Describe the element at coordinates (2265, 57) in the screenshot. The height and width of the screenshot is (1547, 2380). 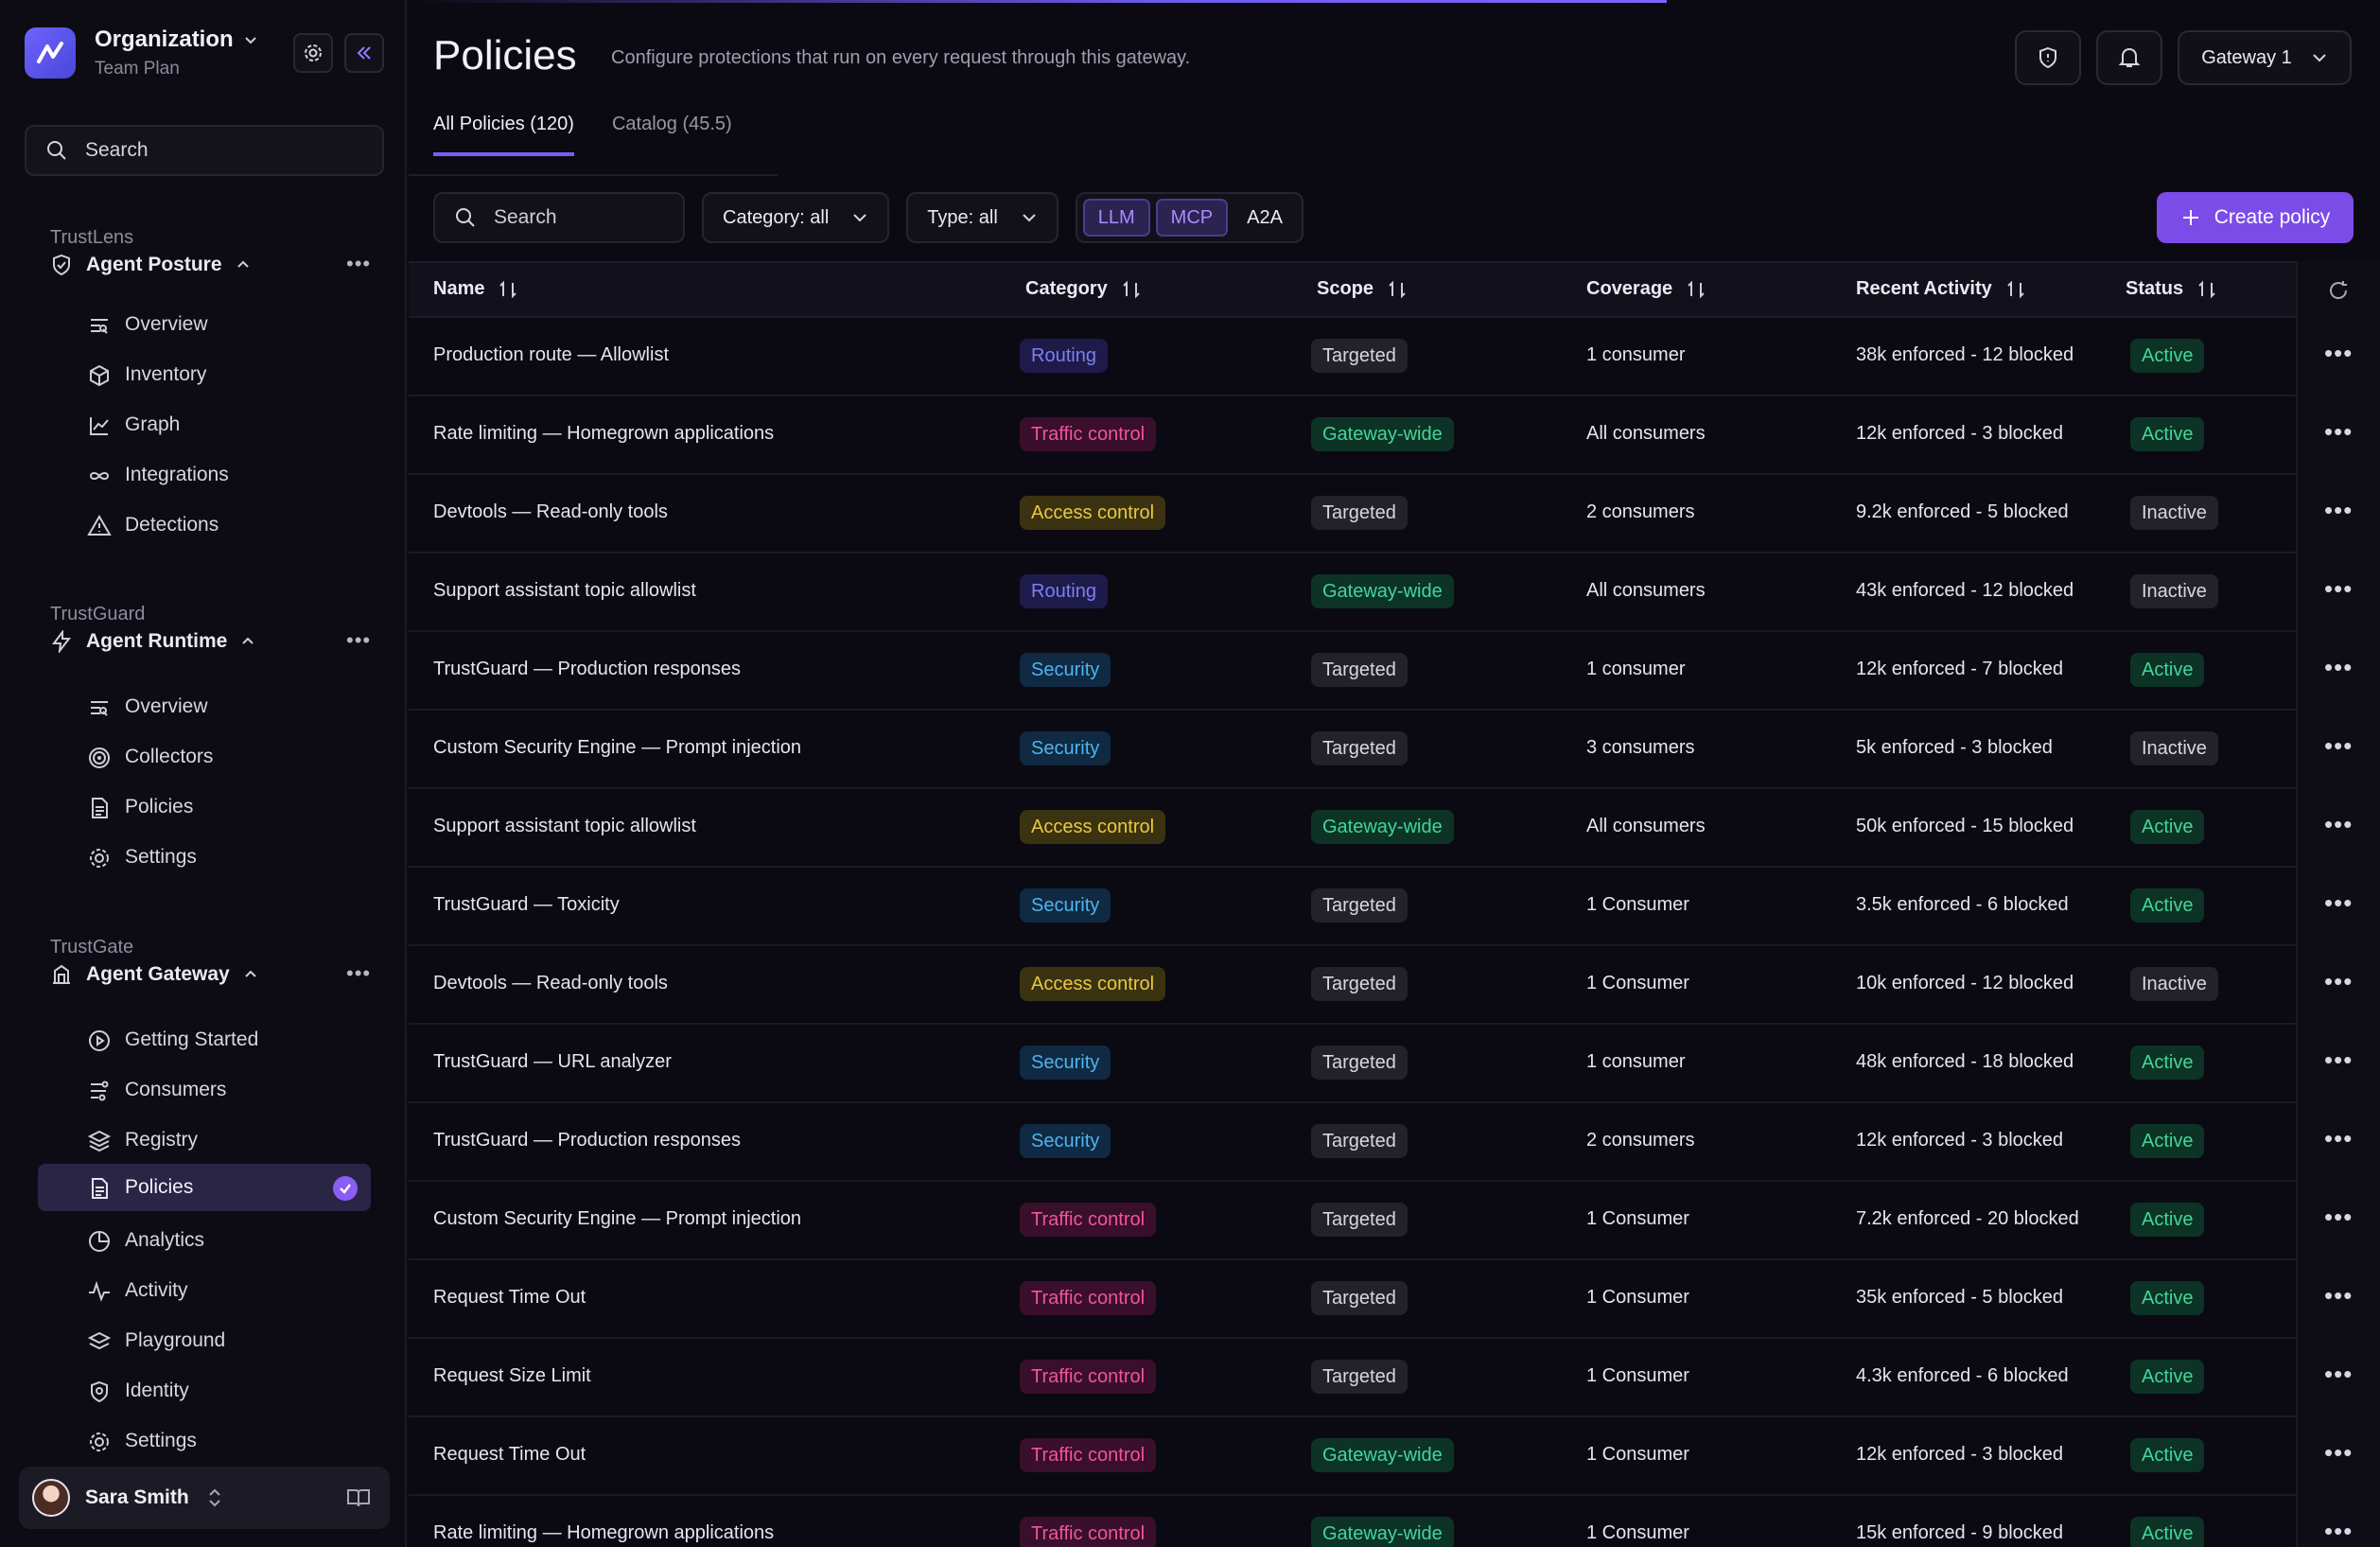
I see `gateway-select: Gateway 1` at that location.